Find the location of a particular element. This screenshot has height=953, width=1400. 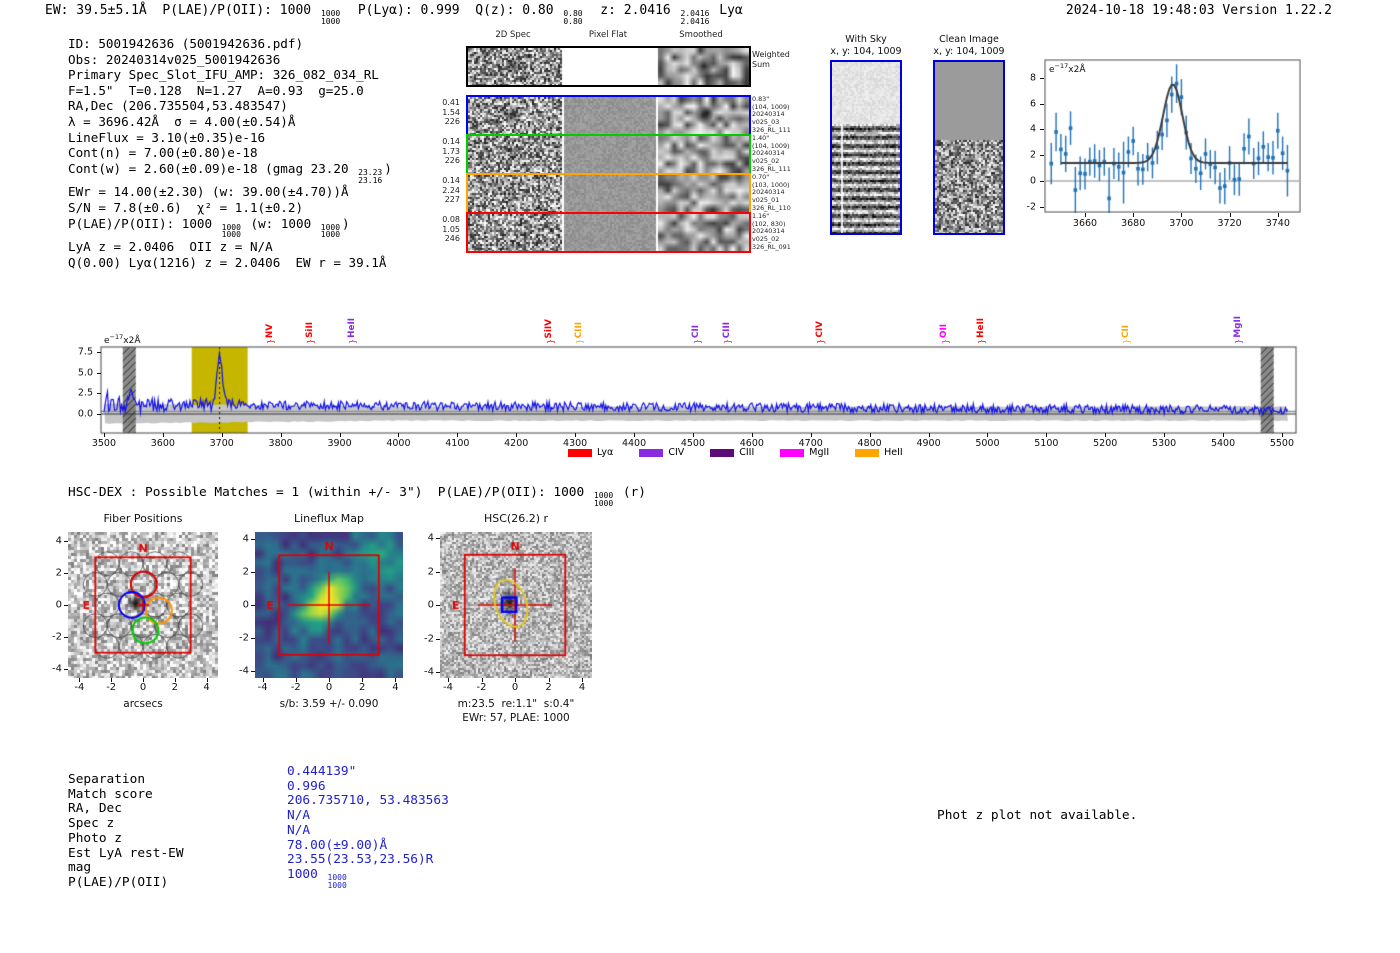

main-ytick-0-mark is located at coordinates (99, 352).